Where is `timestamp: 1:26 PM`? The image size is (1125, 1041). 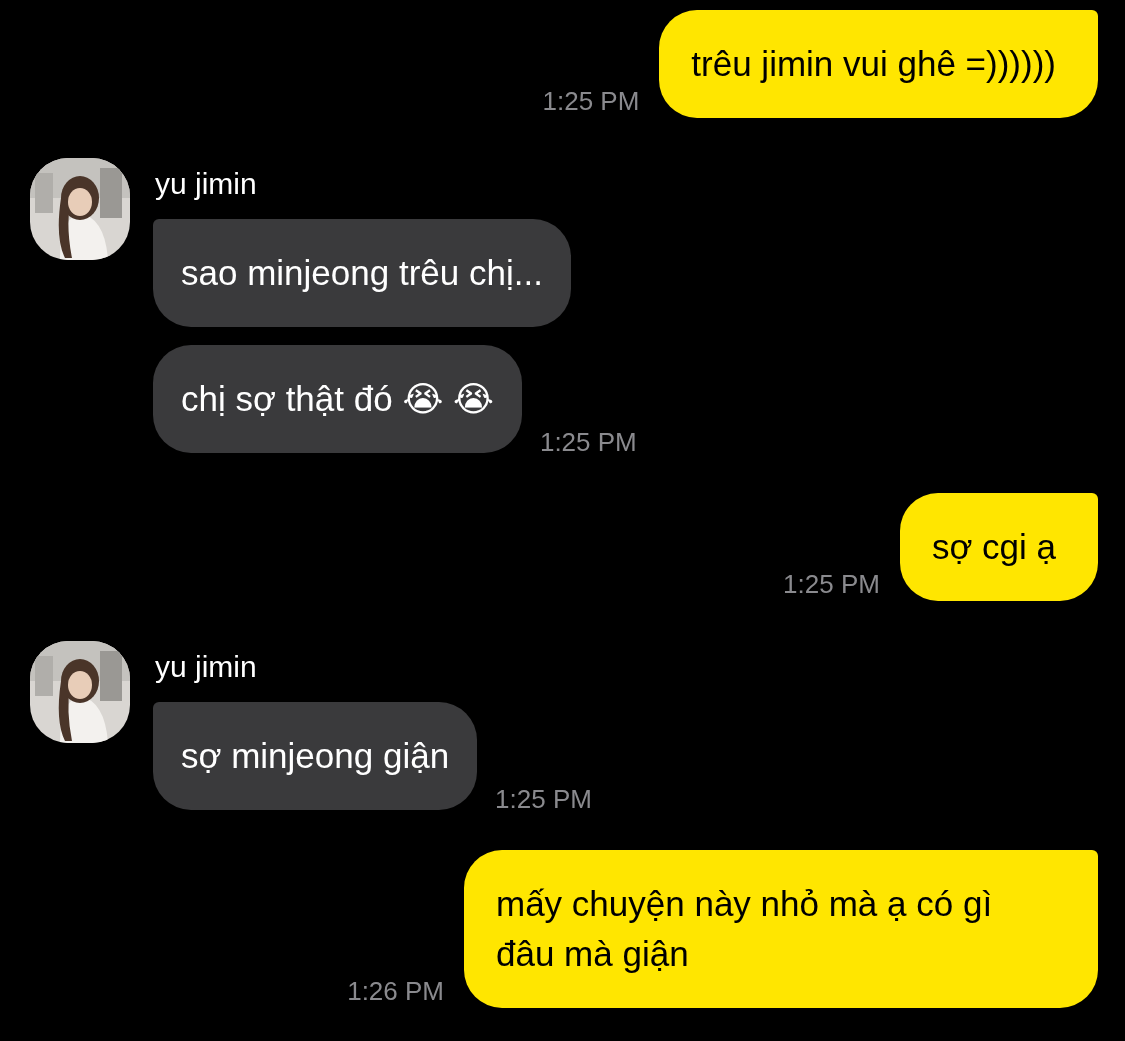
timestamp: 1:26 PM is located at coordinates (395, 991).